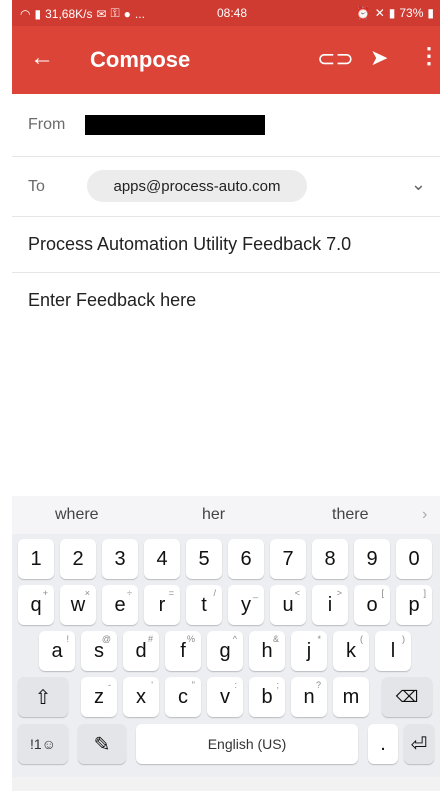 This screenshot has width=443, height=791. I want to click on key-5: 5, so click(204, 559).